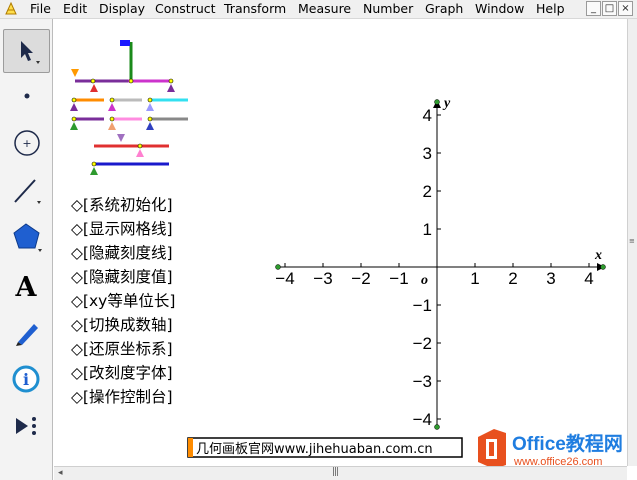  I want to click on marker-tool-icon, so click(26, 335).